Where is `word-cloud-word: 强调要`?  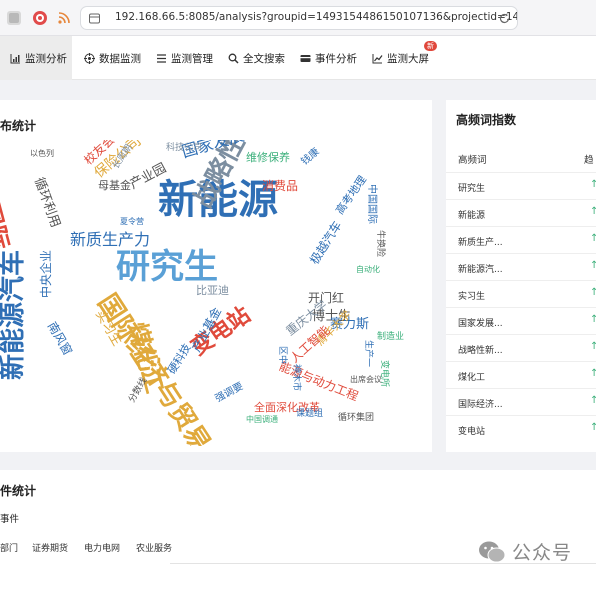
word-cloud-word: 强调要 is located at coordinates (230, 393).